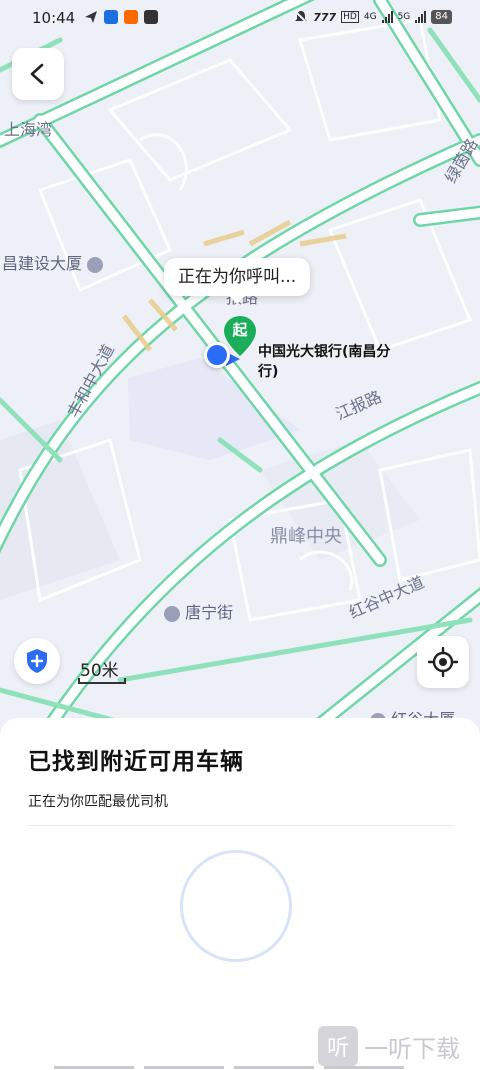 This screenshot has width=480, height=1070. I want to click on sheet-title: 已找到附近可用车辆, so click(136, 762).